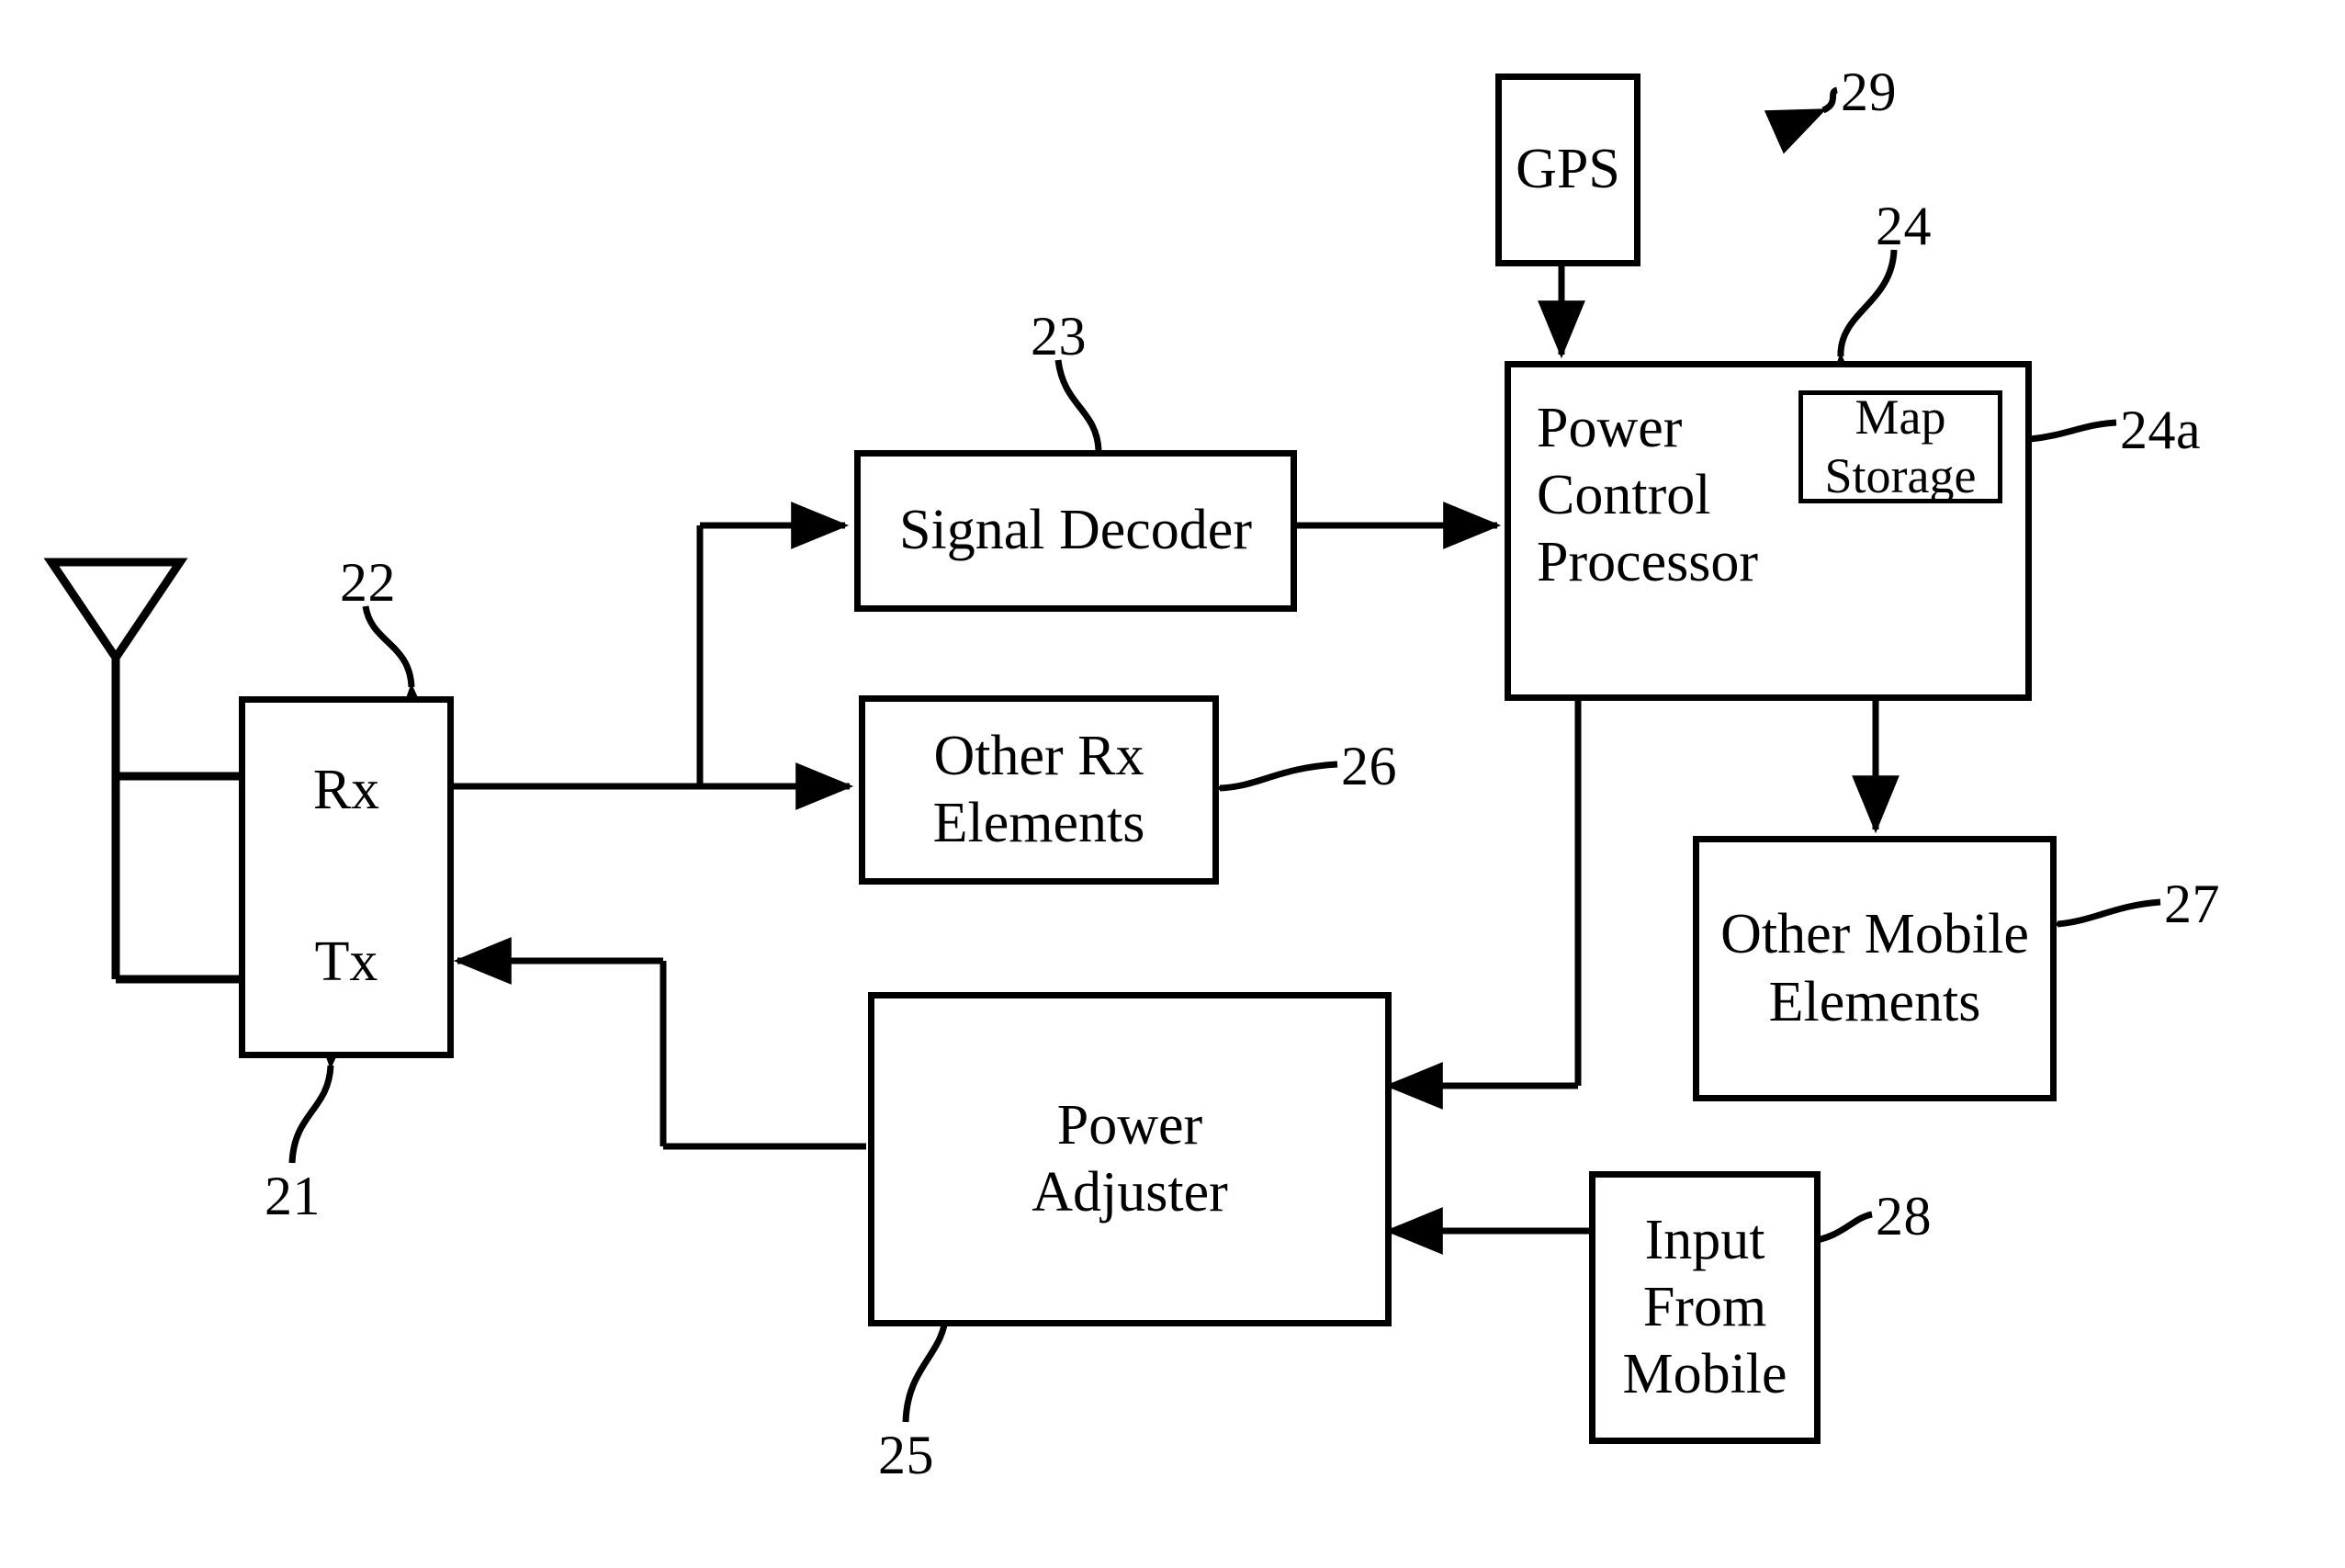  What do you see at coordinates (293, 1196) in the screenshot?
I see `ref-numeral-21: 21` at bounding box center [293, 1196].